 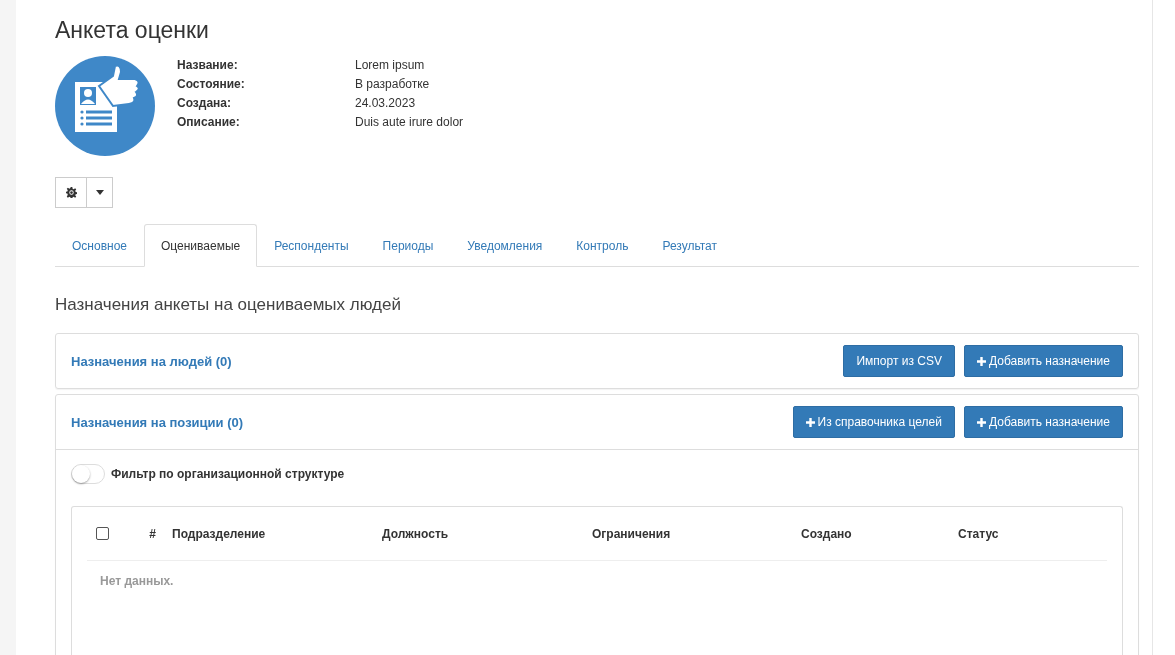 I want to click on settings-button, so click(x=71, y=192).